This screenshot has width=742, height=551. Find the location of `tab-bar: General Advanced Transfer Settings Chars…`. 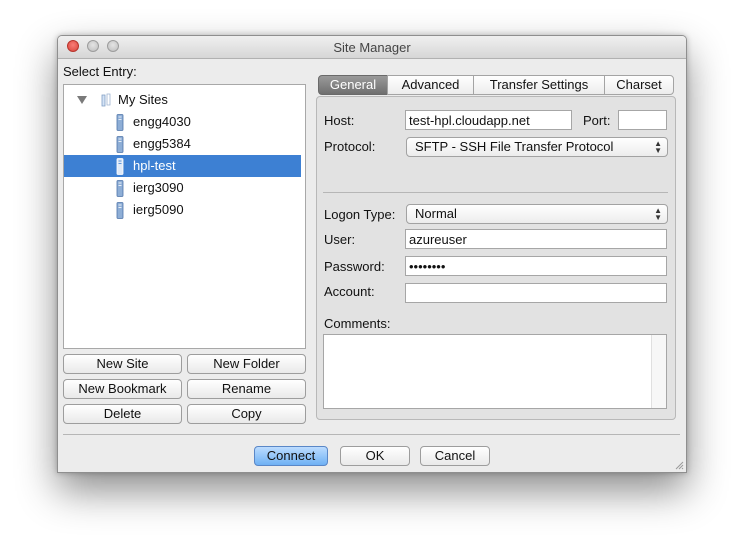

tab-bar: General Advanced Transfer Settings Chars… is located at coordinates (496, 86).